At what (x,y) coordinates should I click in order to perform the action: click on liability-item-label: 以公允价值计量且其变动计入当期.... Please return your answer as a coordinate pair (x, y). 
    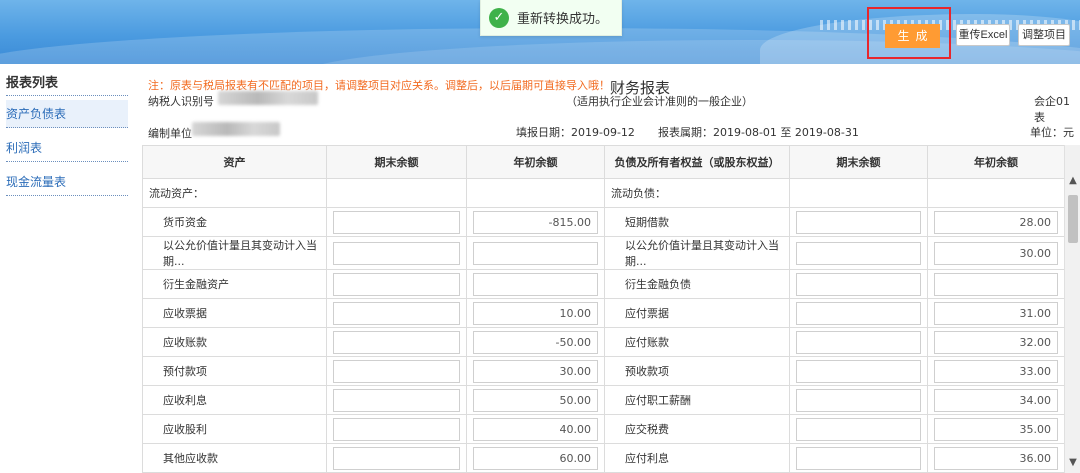
    Looking at the image, I should click on (697, 253).